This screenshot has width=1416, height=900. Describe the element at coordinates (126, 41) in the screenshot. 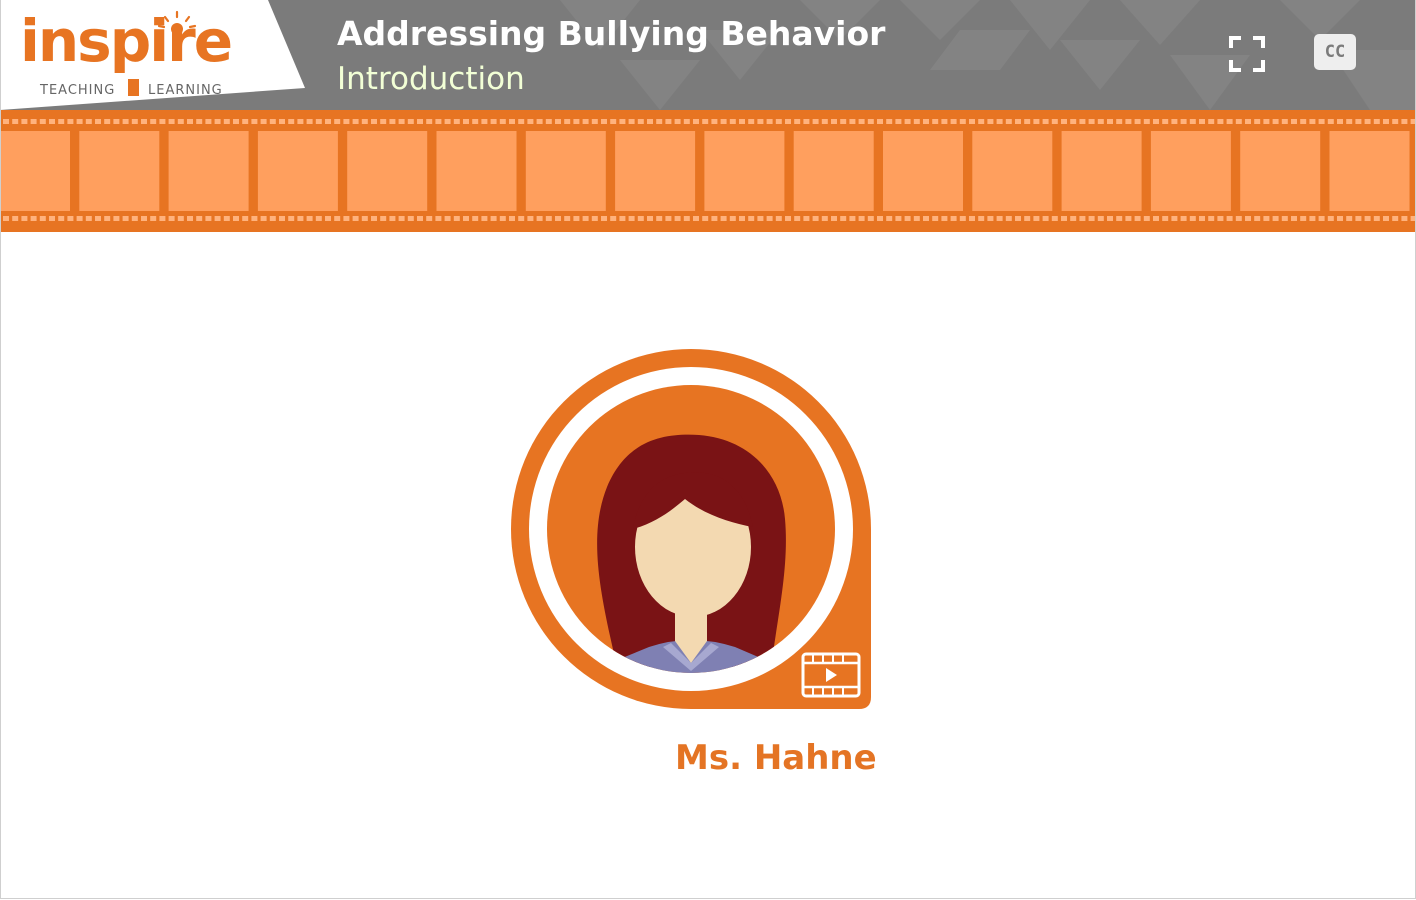

I see `logo-text: inspire` at that location.